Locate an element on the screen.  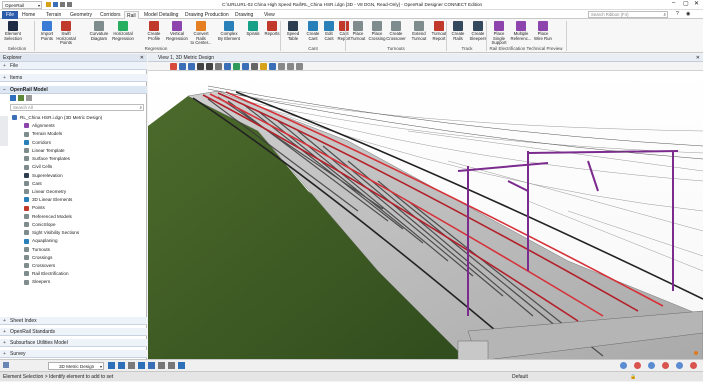
explorer-side-tab is located at coordinates (4, 131).